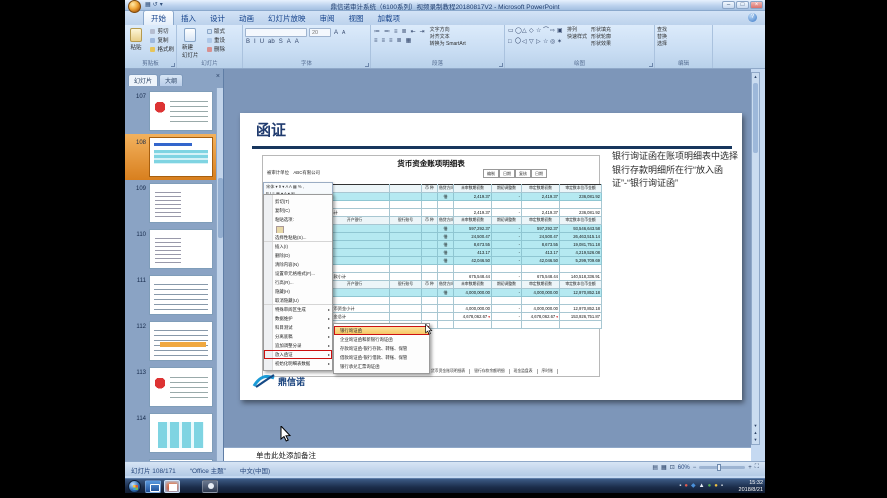  What do you see at coordinates (298, 336) in the screenshot?
I see `context-menu-item: 分离底稿 ▸` at bounding box center [298, 336].